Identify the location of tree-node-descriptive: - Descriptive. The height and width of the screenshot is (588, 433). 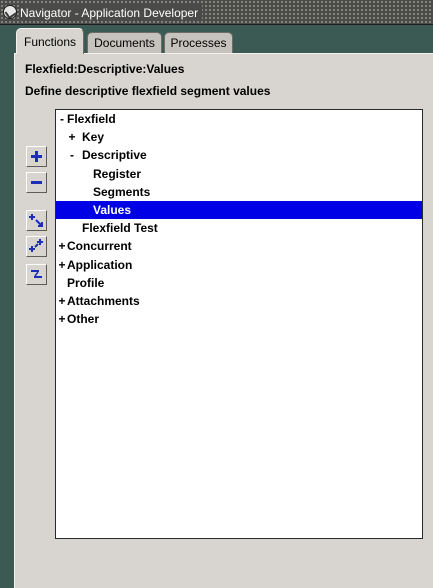
(239, 155).